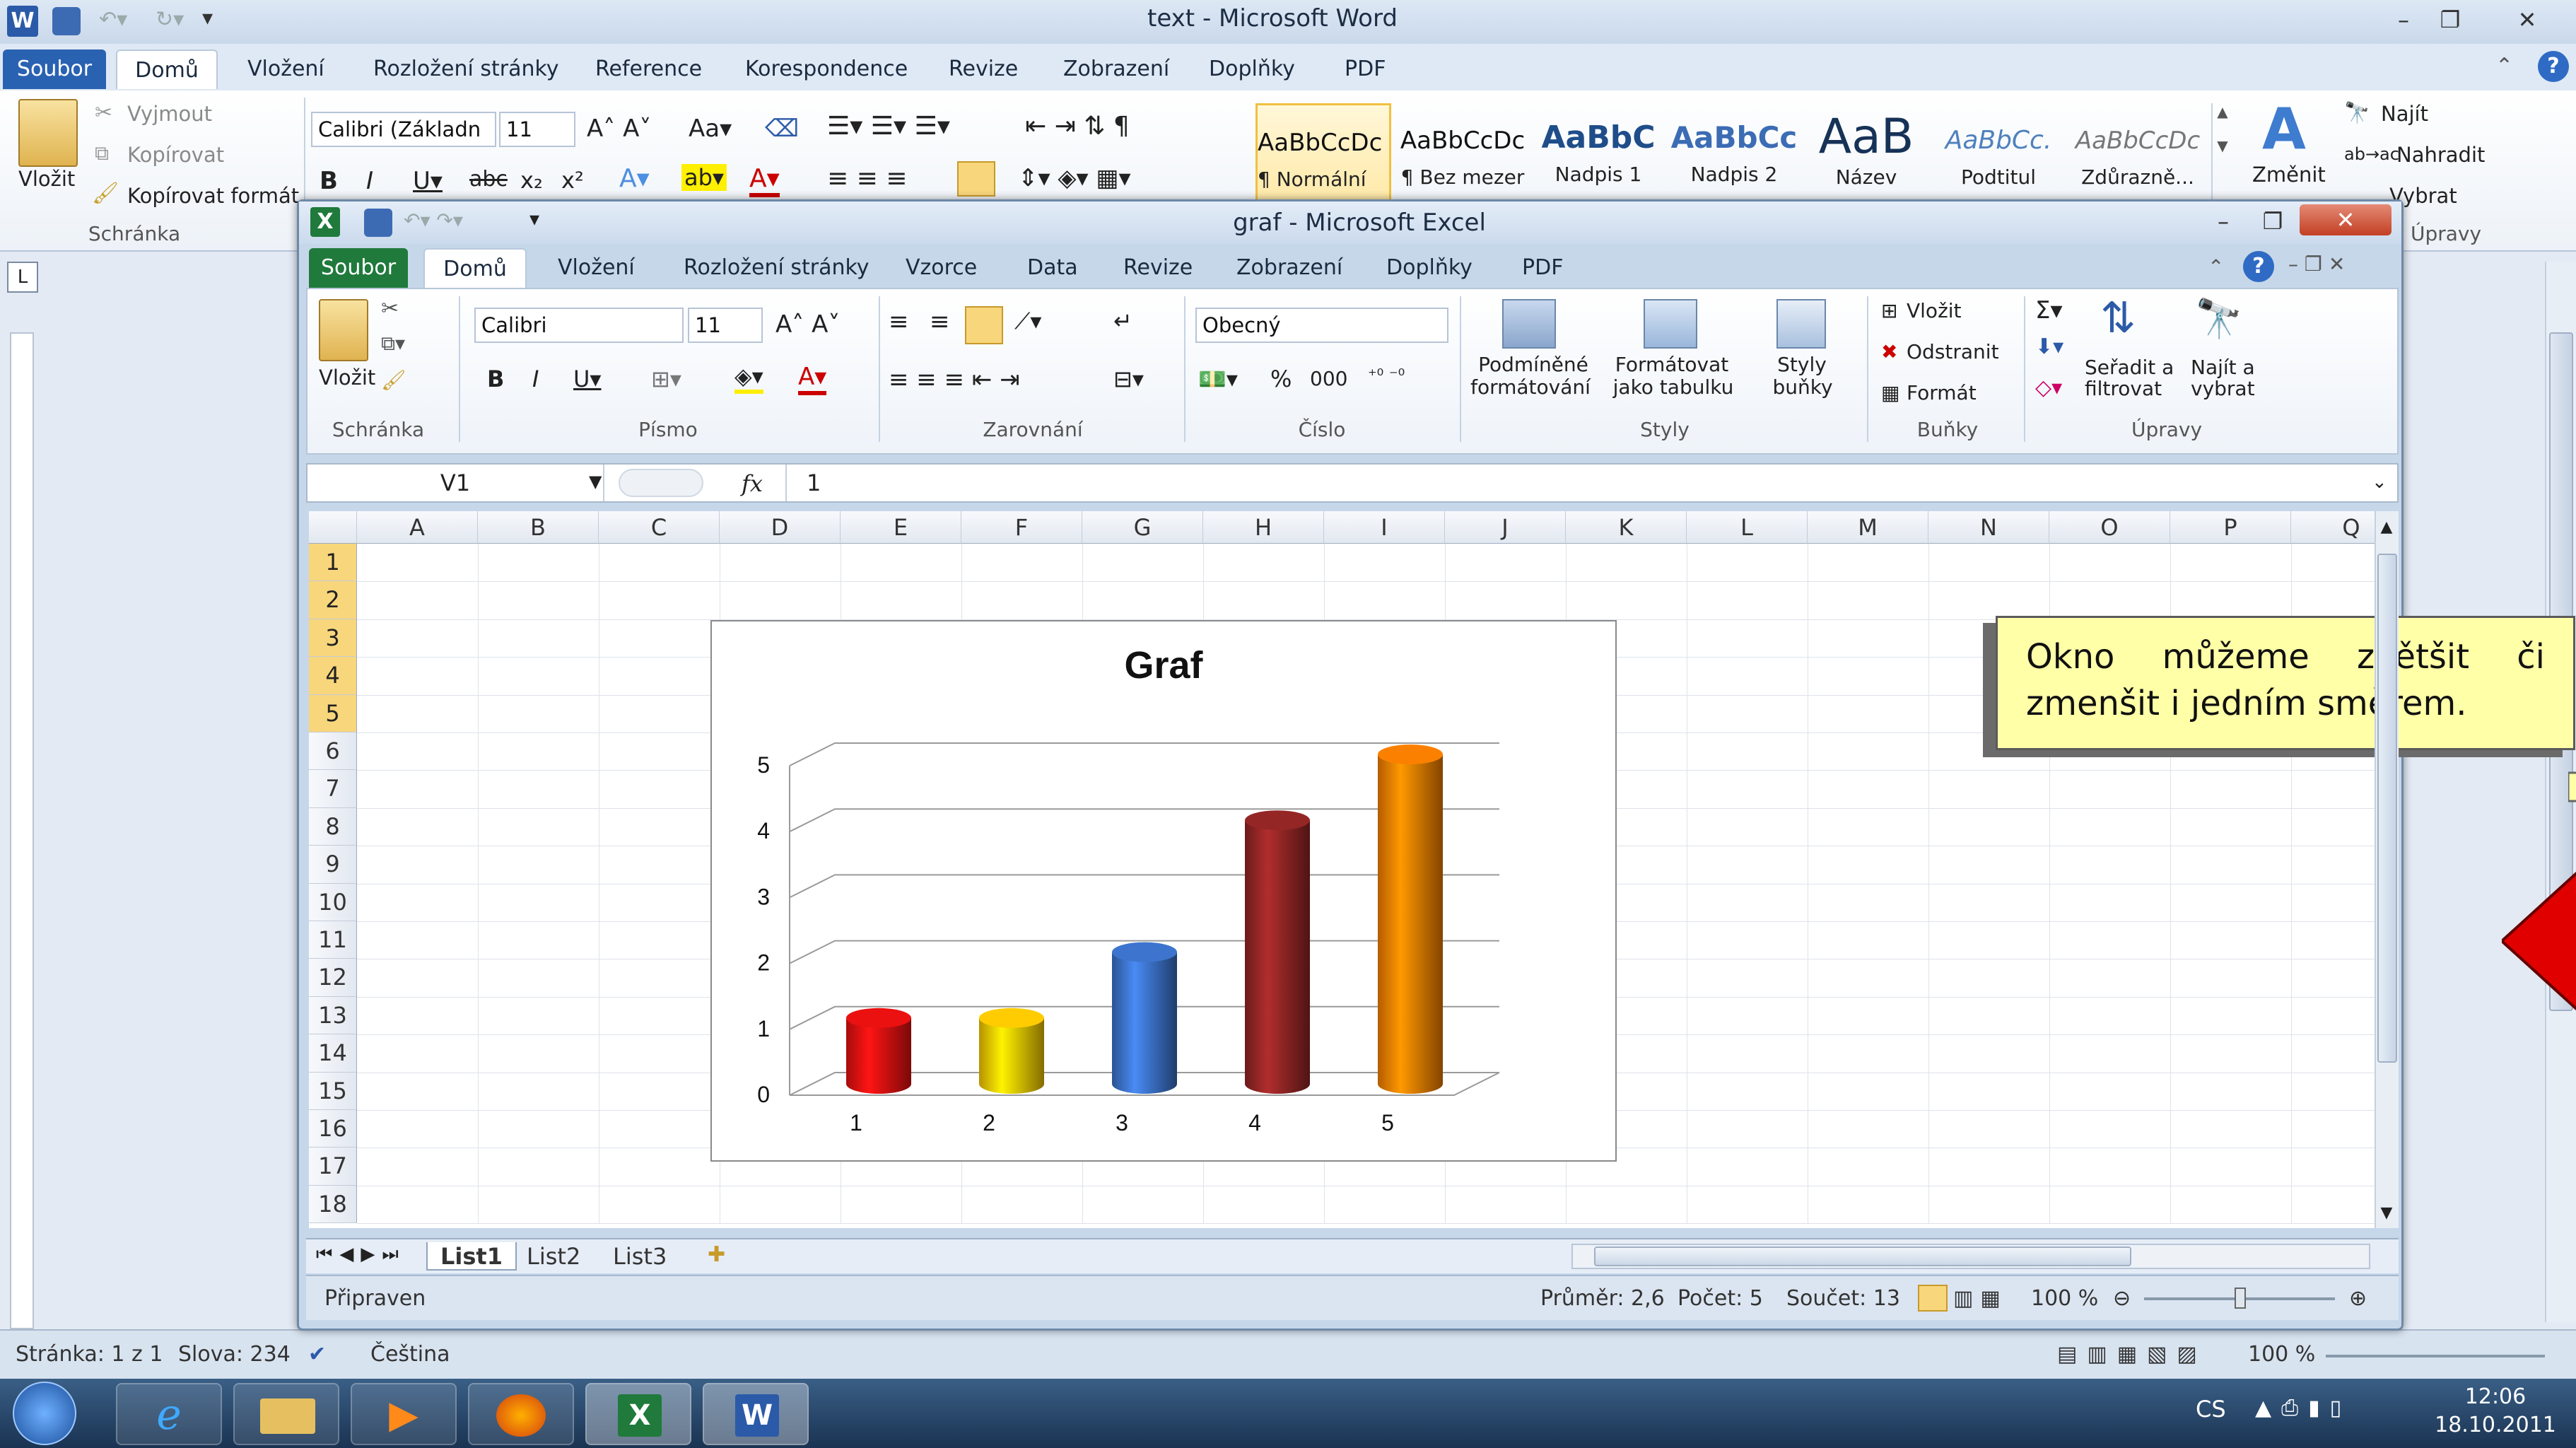  Describe the element at coordinates (1580, 483) in the screenshot. I see `formula-input: 1` at that location.